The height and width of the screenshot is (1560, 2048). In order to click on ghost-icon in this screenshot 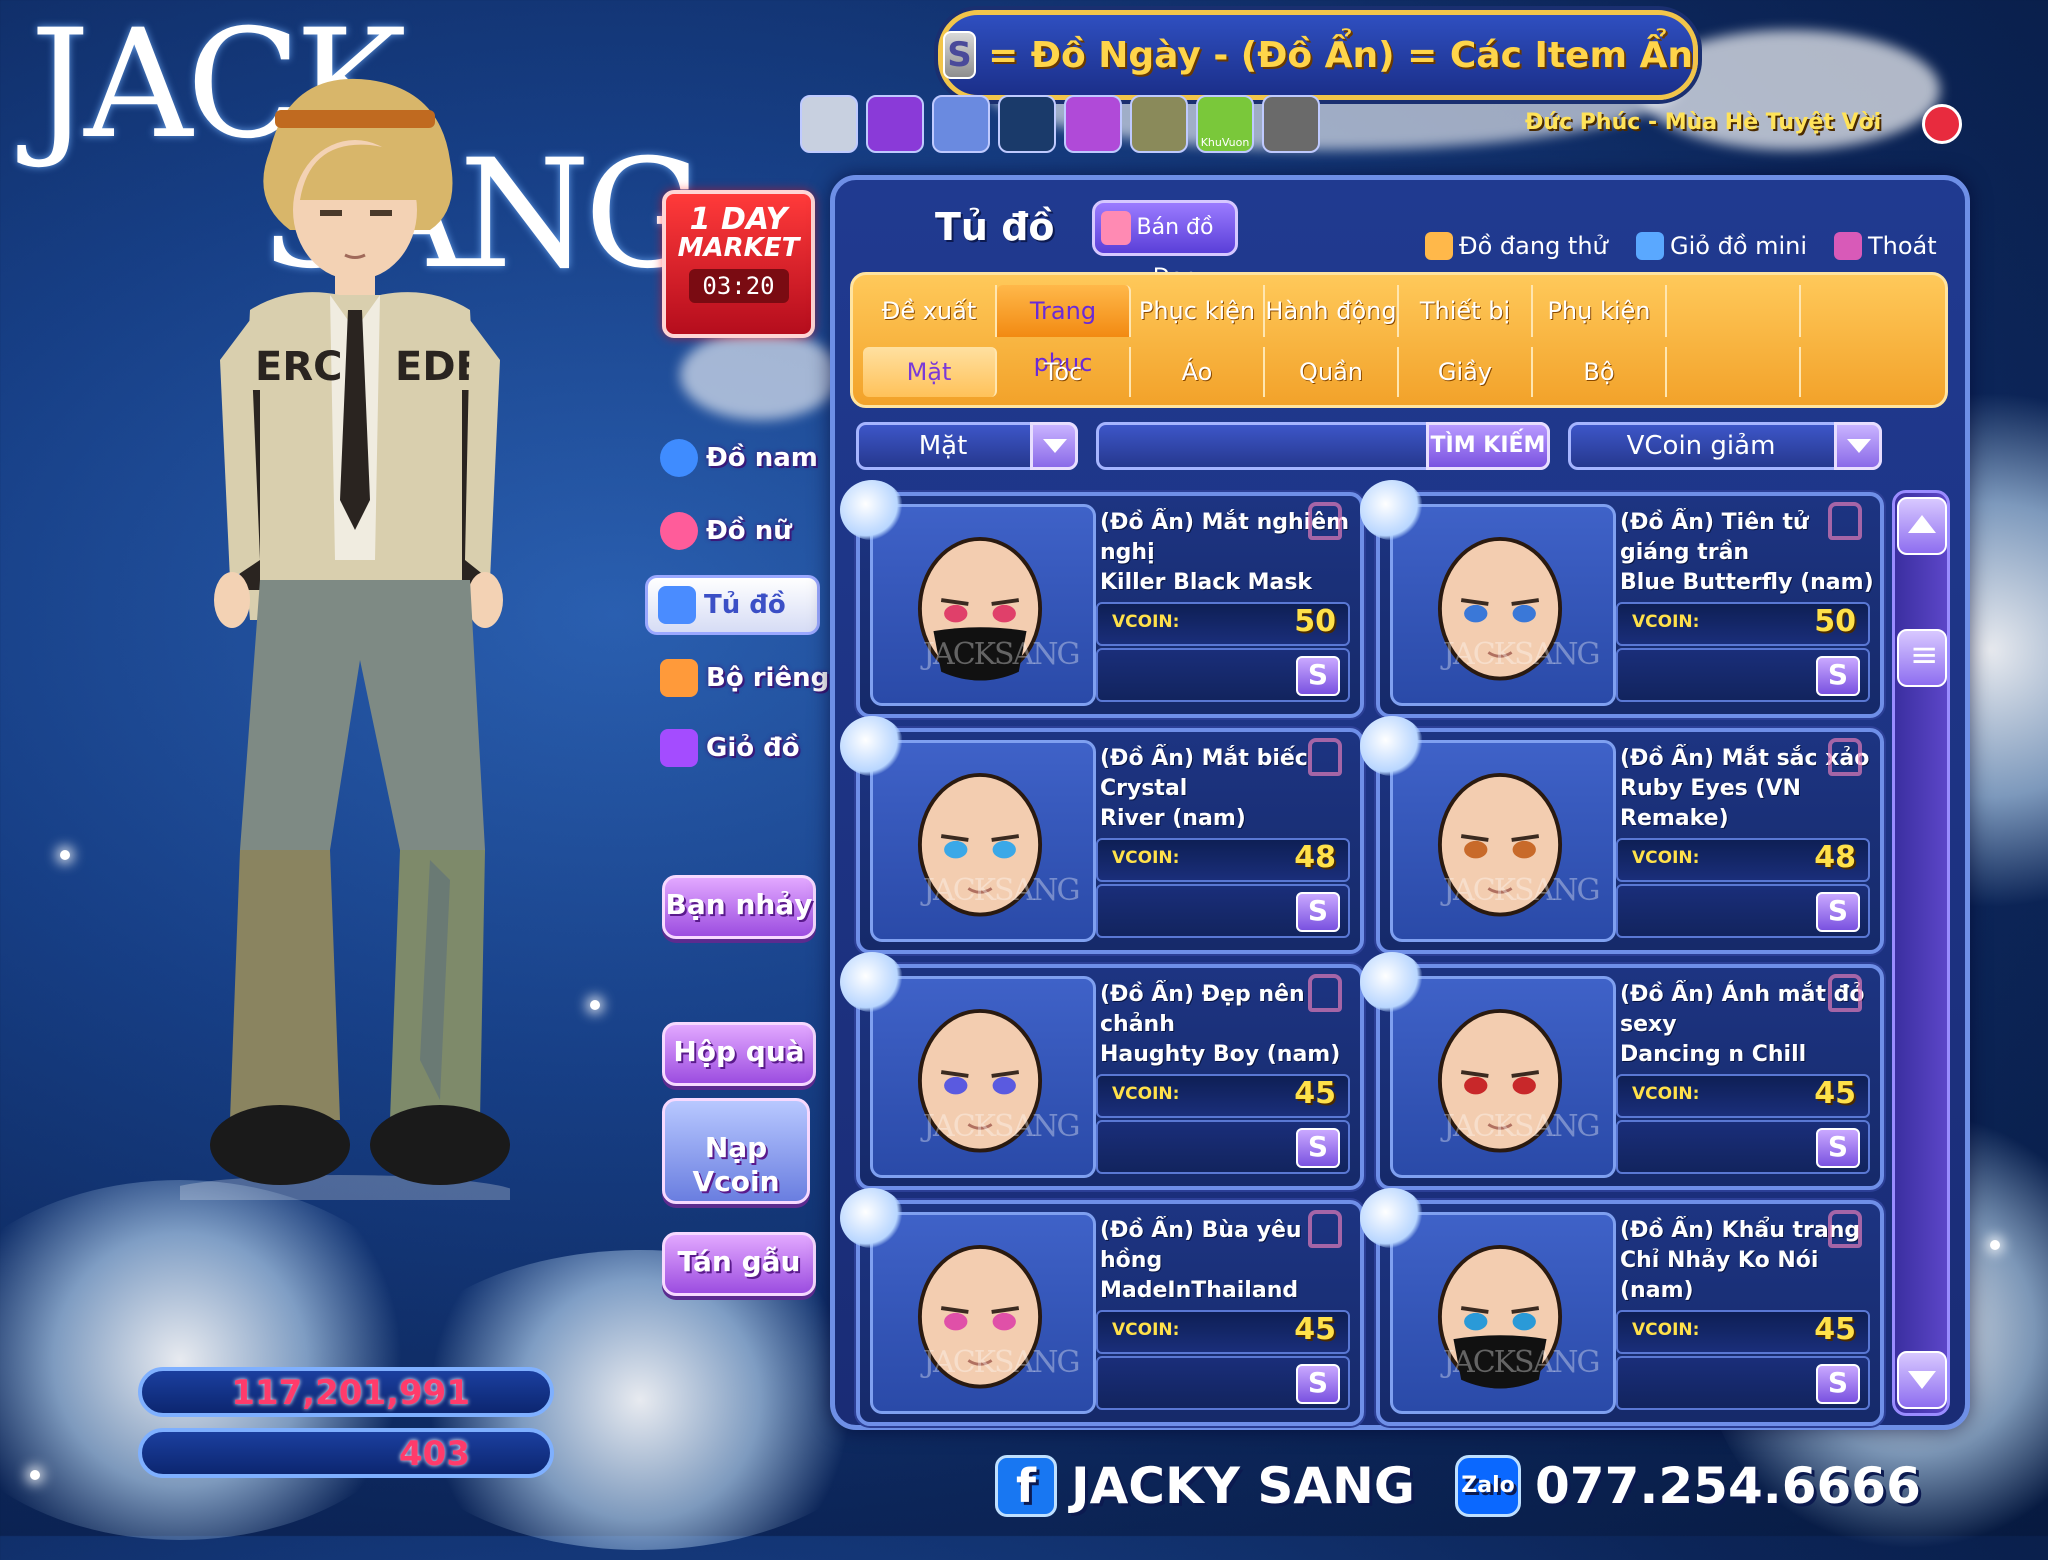, I will do `click(829, 124)`.